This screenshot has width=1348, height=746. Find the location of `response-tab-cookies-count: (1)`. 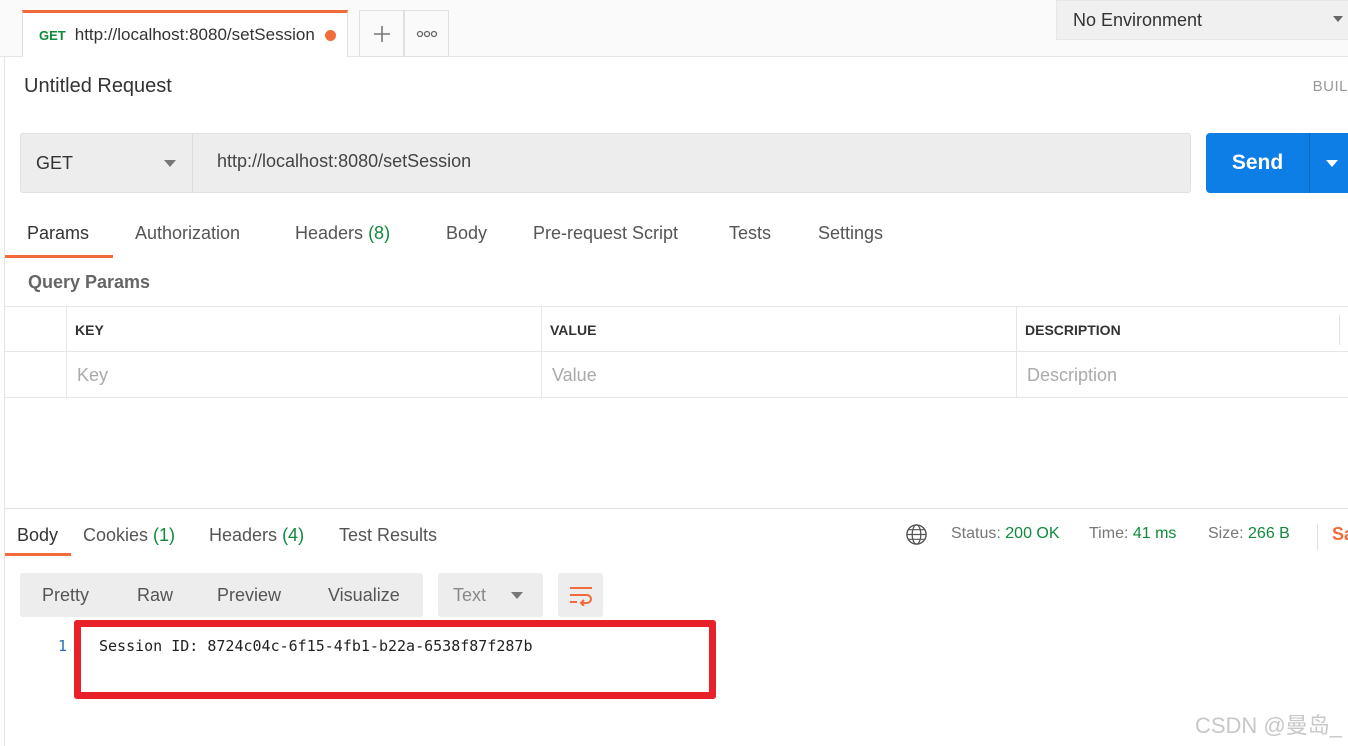

response-tab-cookies-count: (1) is located at coordinates (164, 535).